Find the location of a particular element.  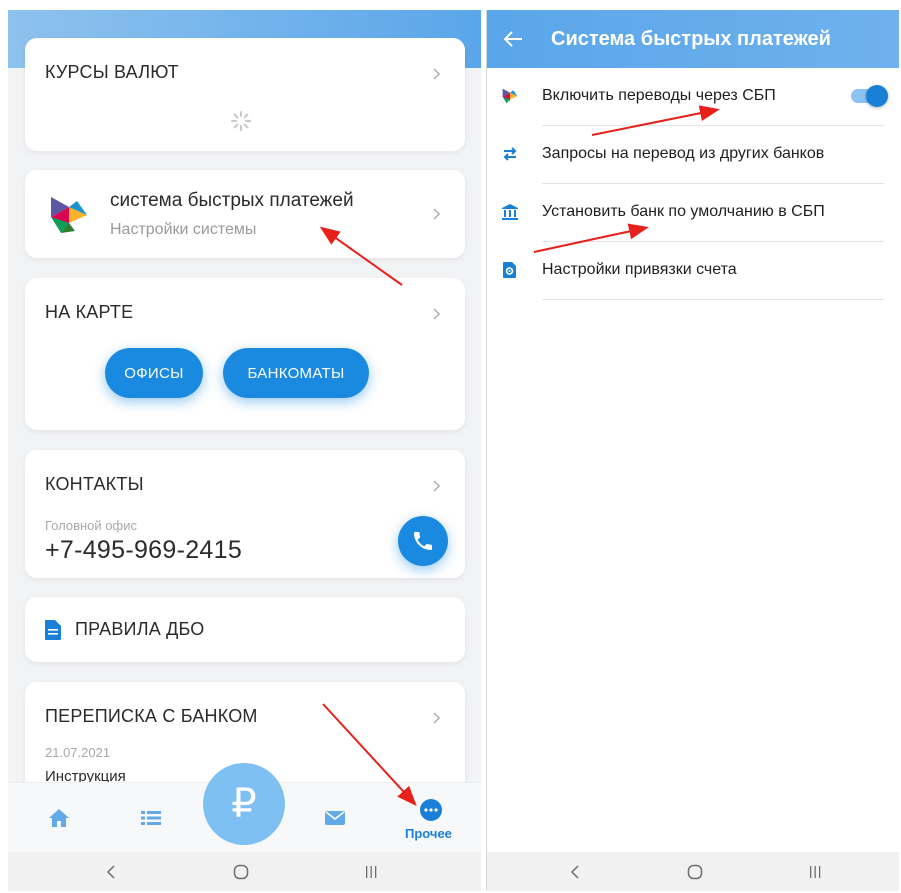

sbp-settings-header: Система быстрых платежей is located at coordinates (693, 39).